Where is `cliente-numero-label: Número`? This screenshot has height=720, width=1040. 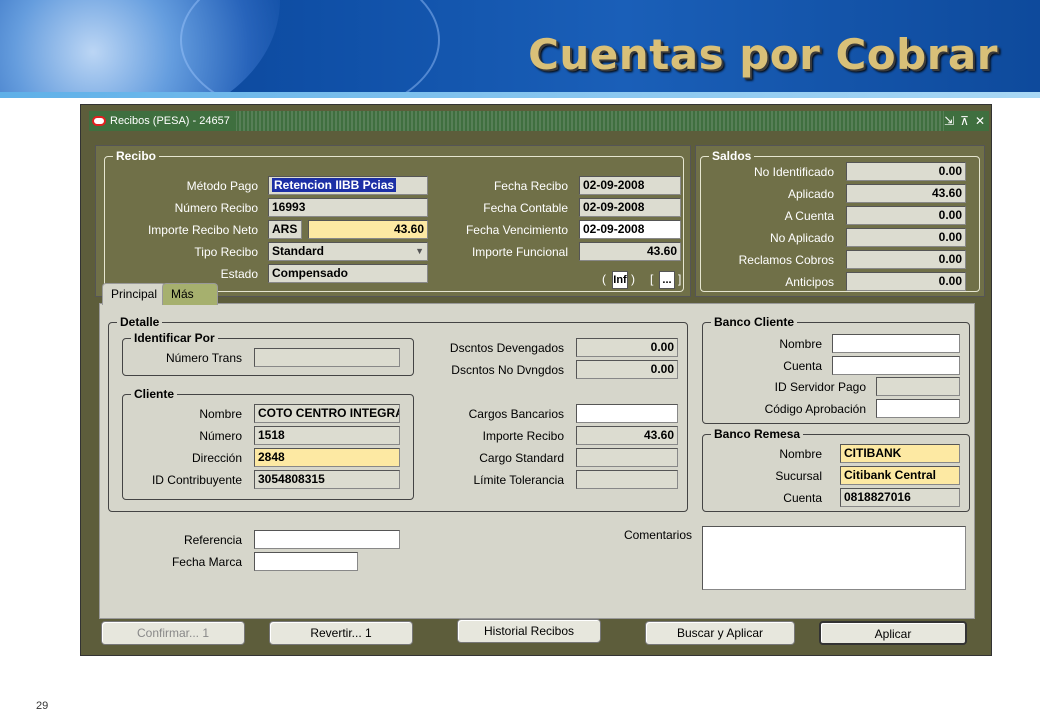 cliente-numero-label: Número is located at coordinates (220, 436).